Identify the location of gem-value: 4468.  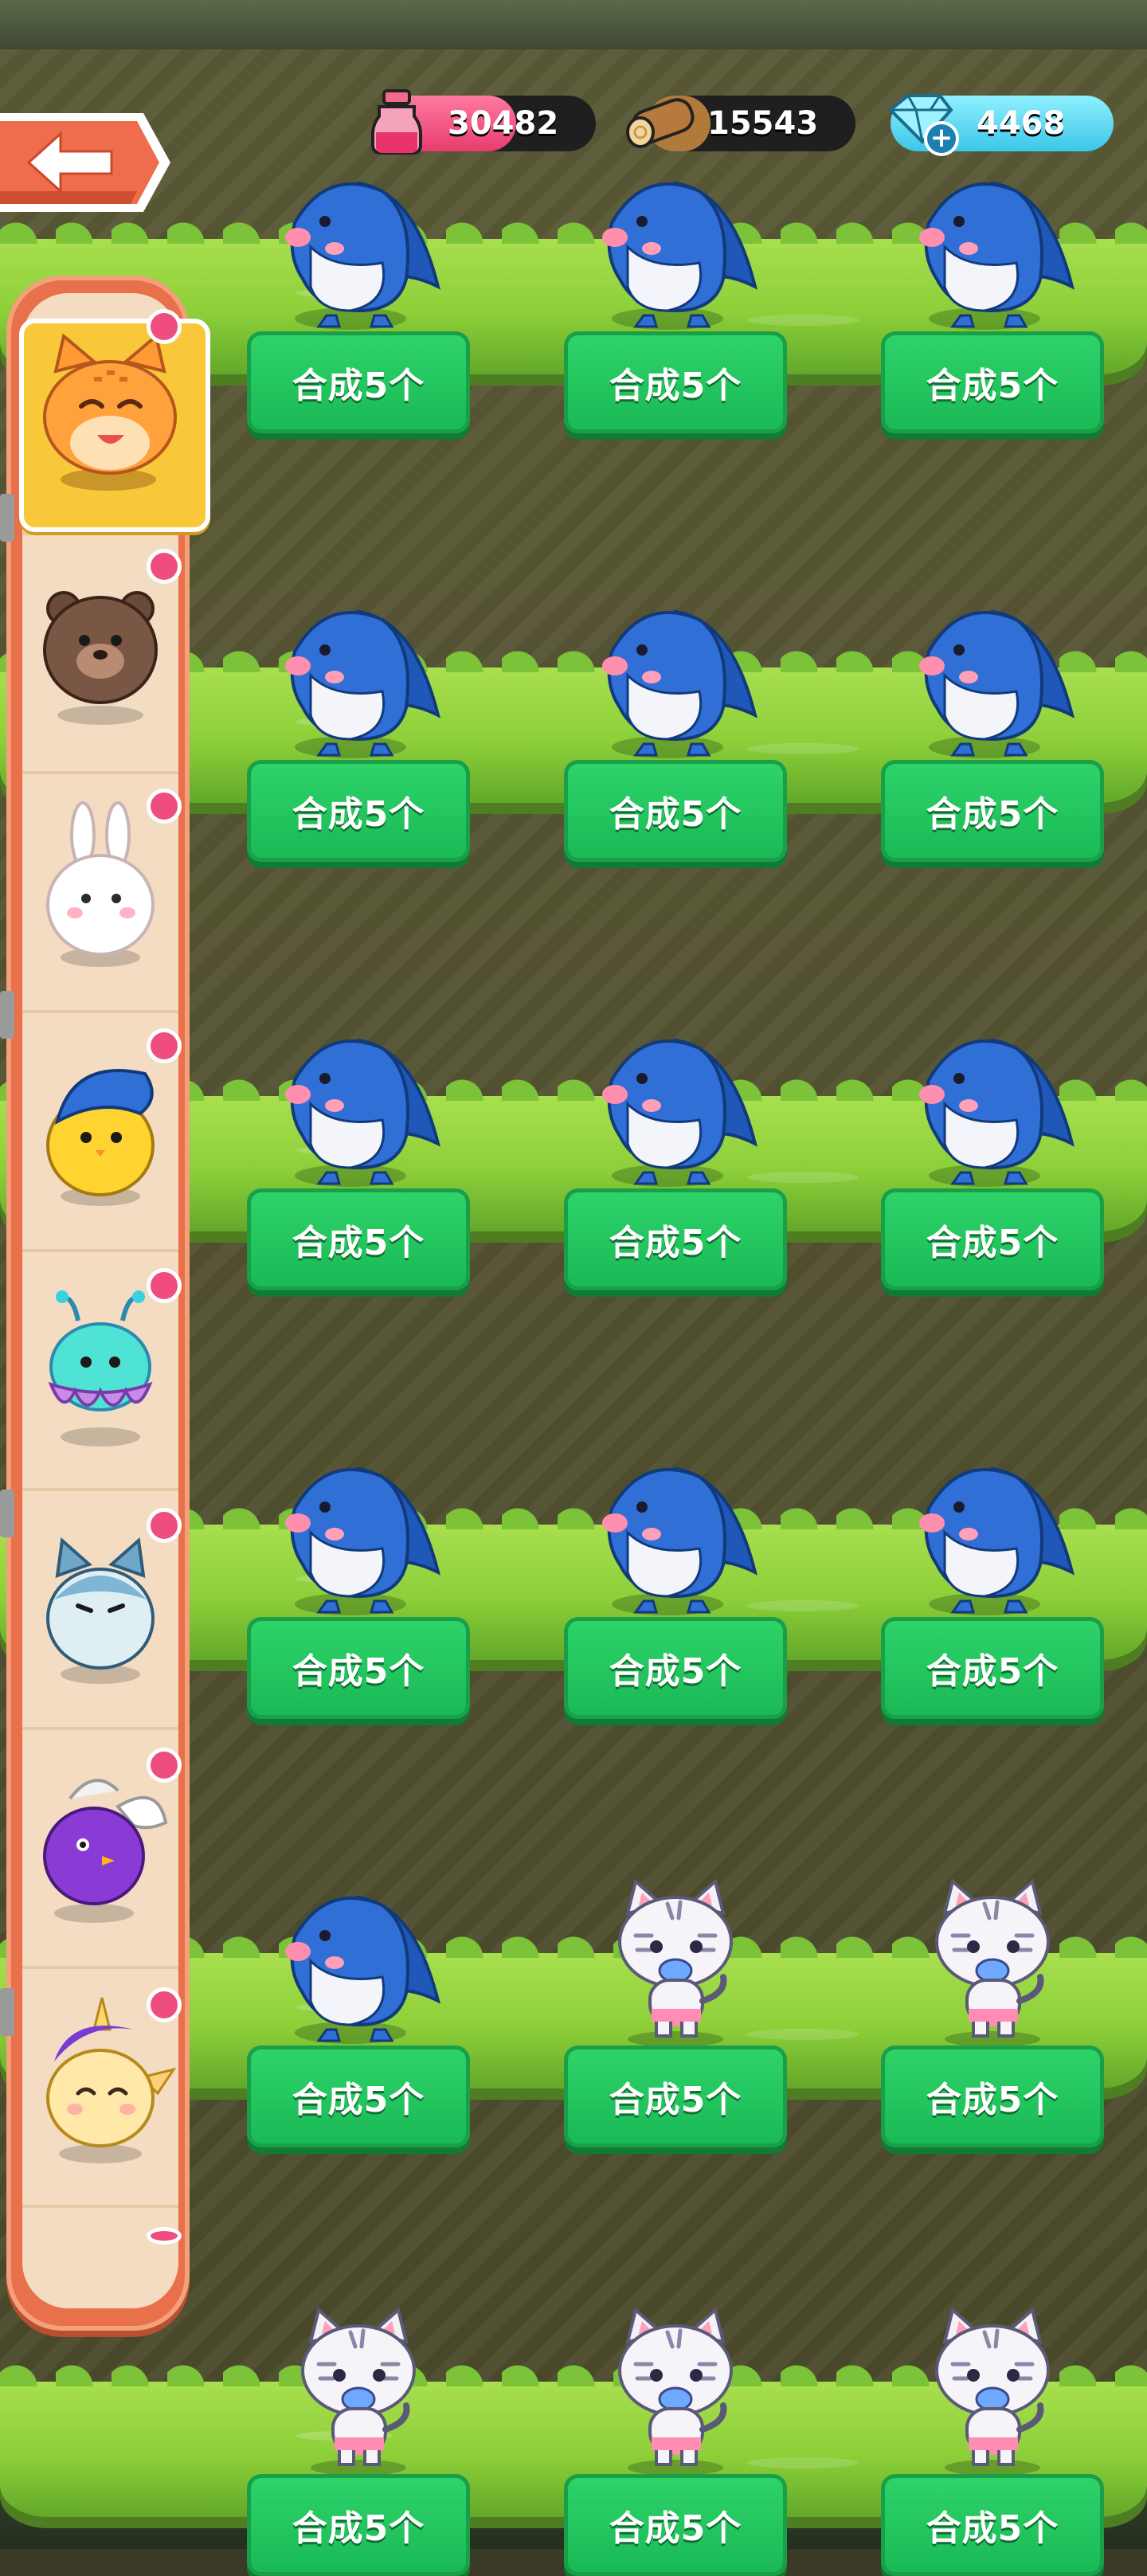
(1021, 123).